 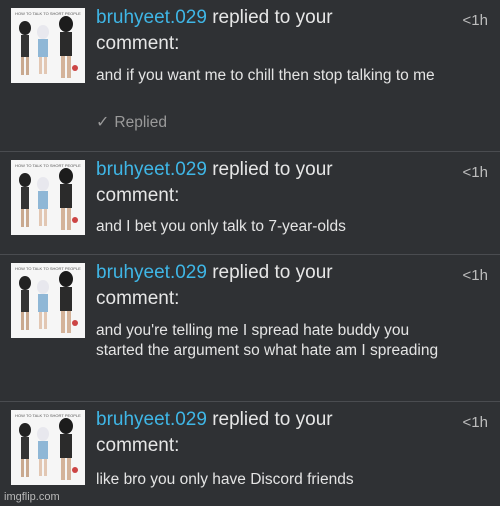 What do you see at coordinates (221, 226) in the screenshot?
I see `comment-text: and I bet you only talk to 7-year-olds` at bounding box center [221, 226].